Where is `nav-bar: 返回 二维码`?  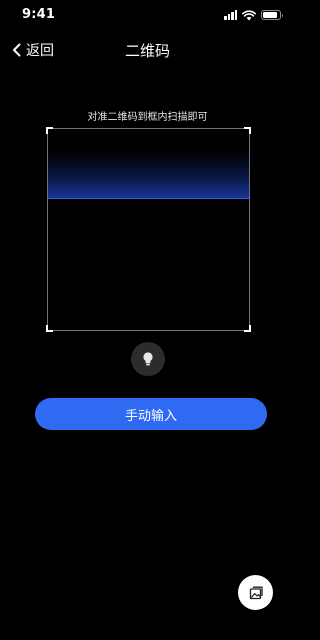
nav-bar: 返回 二维码 is located at coordinates (147, 50).